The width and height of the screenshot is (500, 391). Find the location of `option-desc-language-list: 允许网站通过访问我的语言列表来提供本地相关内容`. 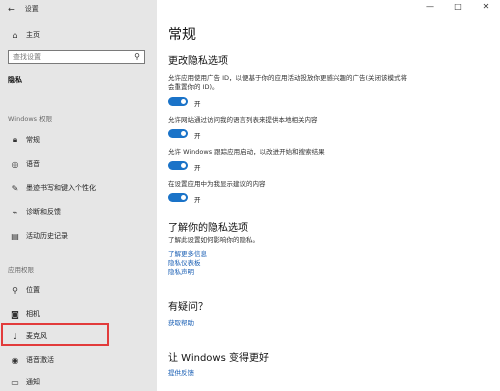

option-desc-language-list: 允许网站通过访问我的语言列表来提供本地相关内容 is located at coordinates (243, 120).